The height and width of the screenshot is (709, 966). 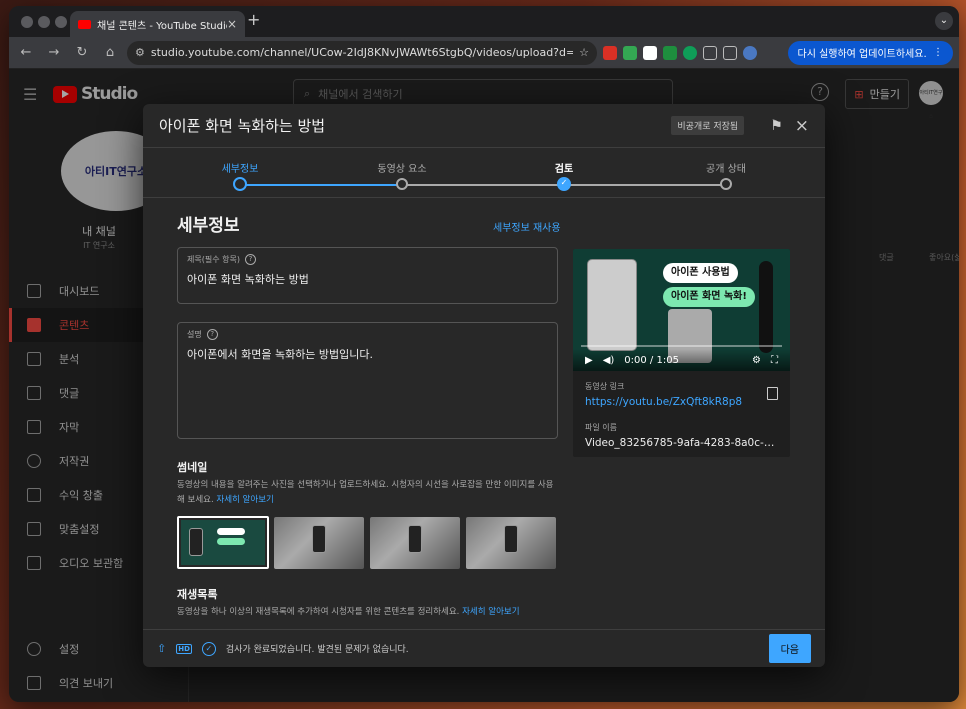 What do you see at coordinates (681, 346) in the screenshot?
I see `video-progress-bar` at bounding box center [681, 346].